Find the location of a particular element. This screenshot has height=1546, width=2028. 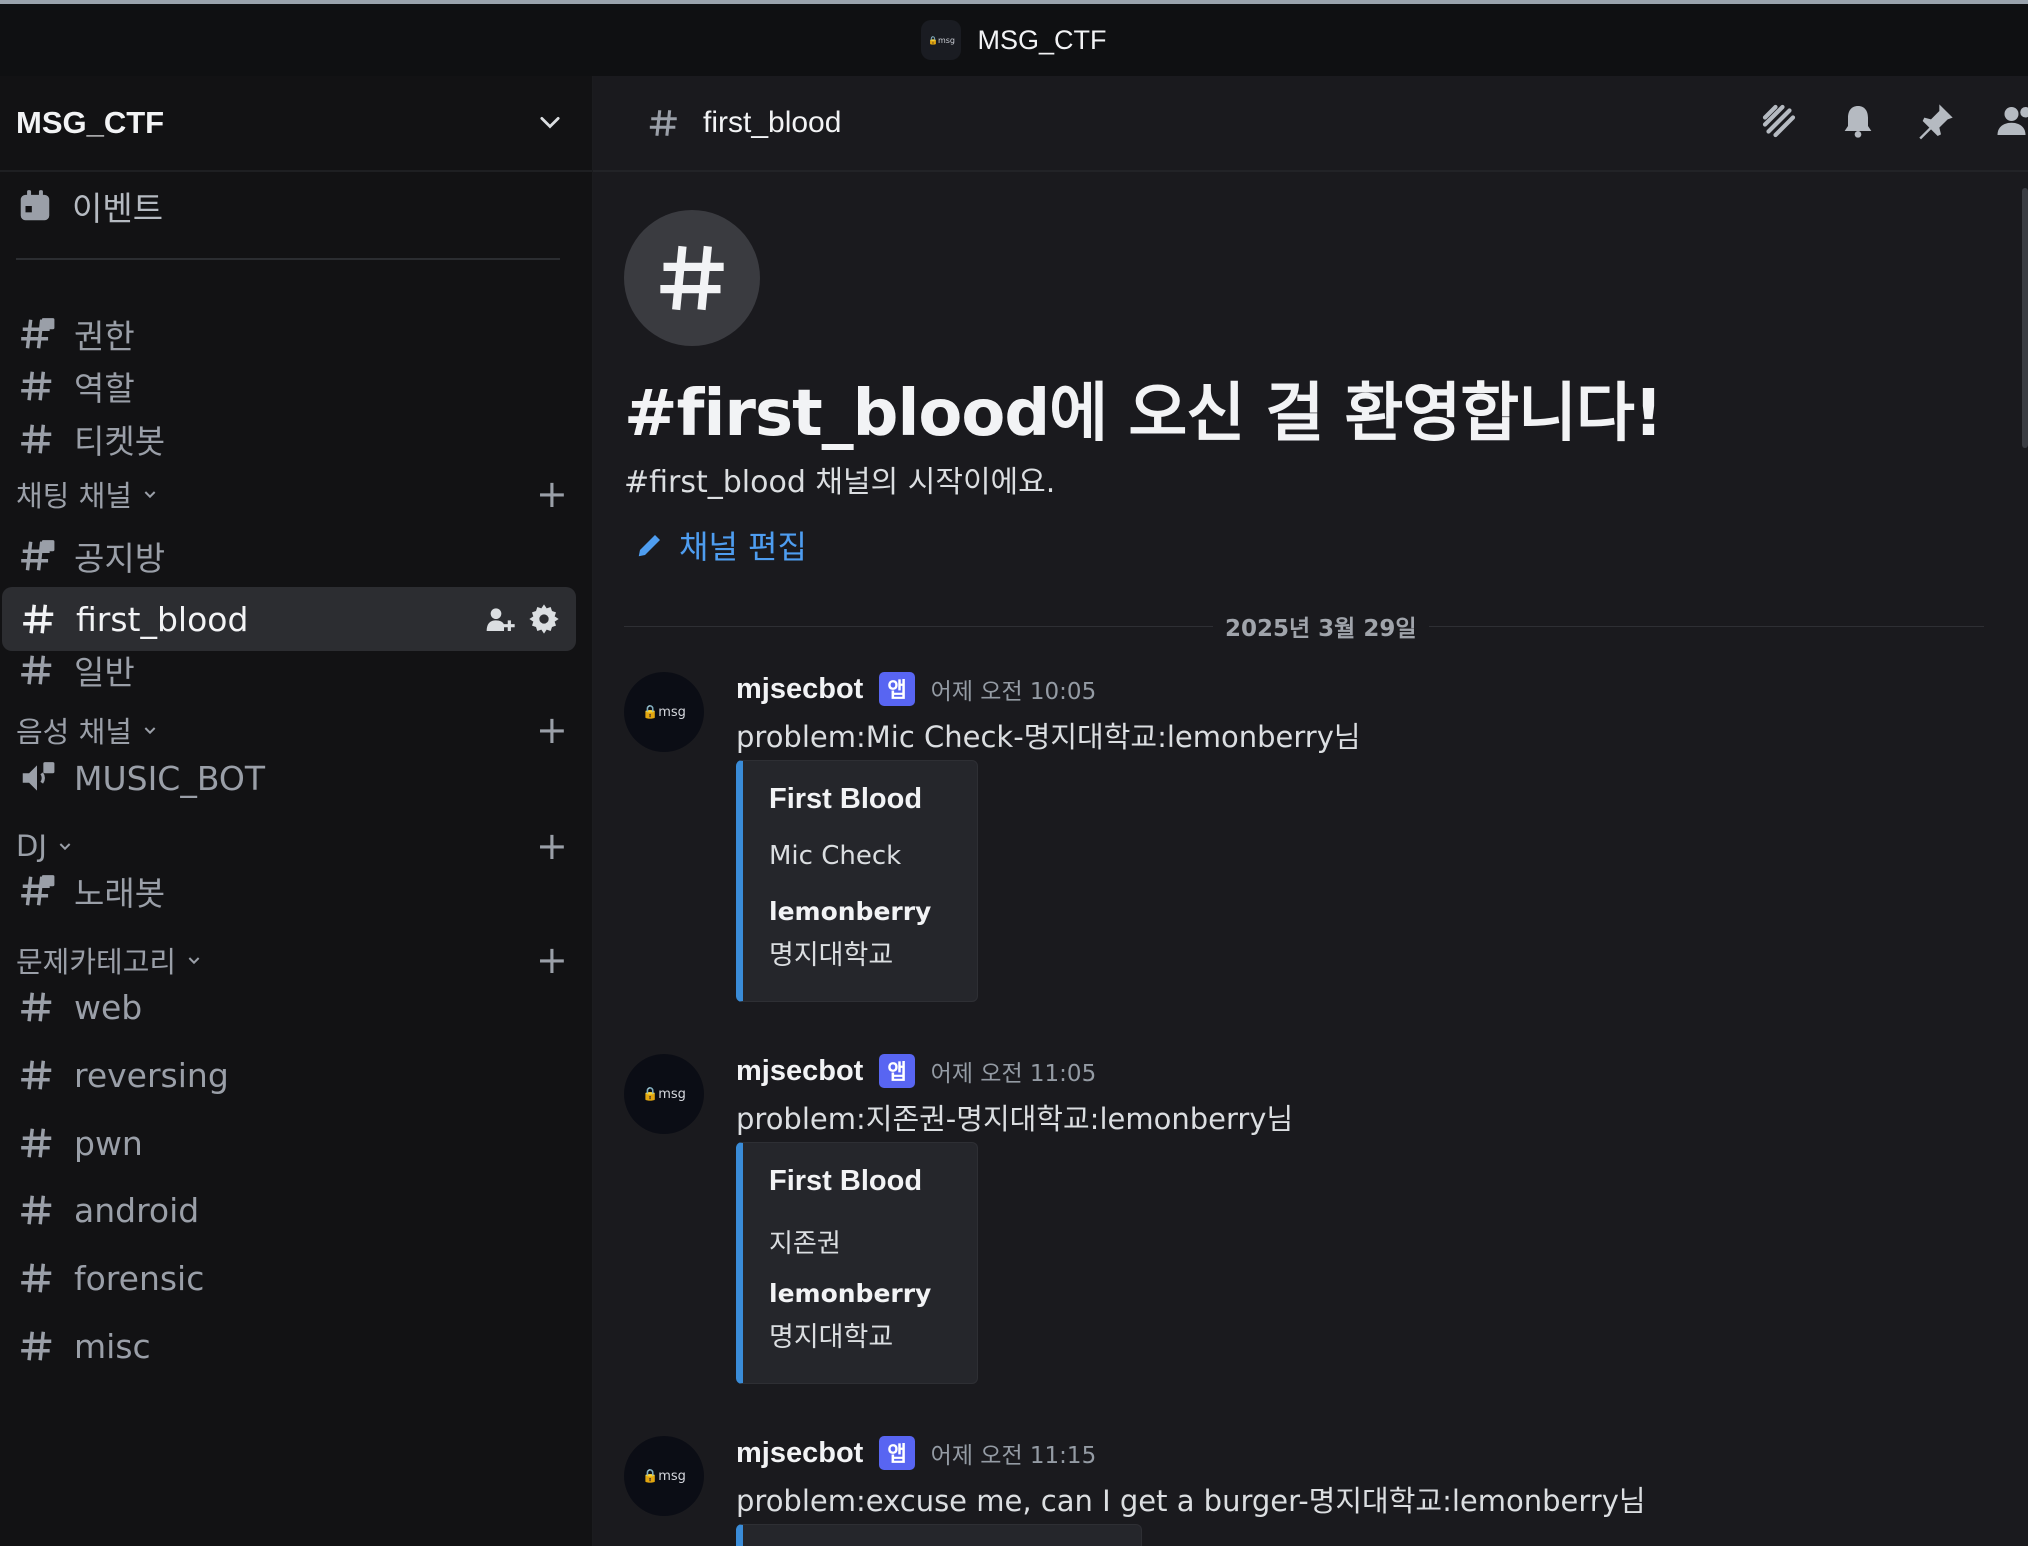

welcome-subtitle: #first_blood 채널의 시작이에요. is located at coordinates (840, 482).